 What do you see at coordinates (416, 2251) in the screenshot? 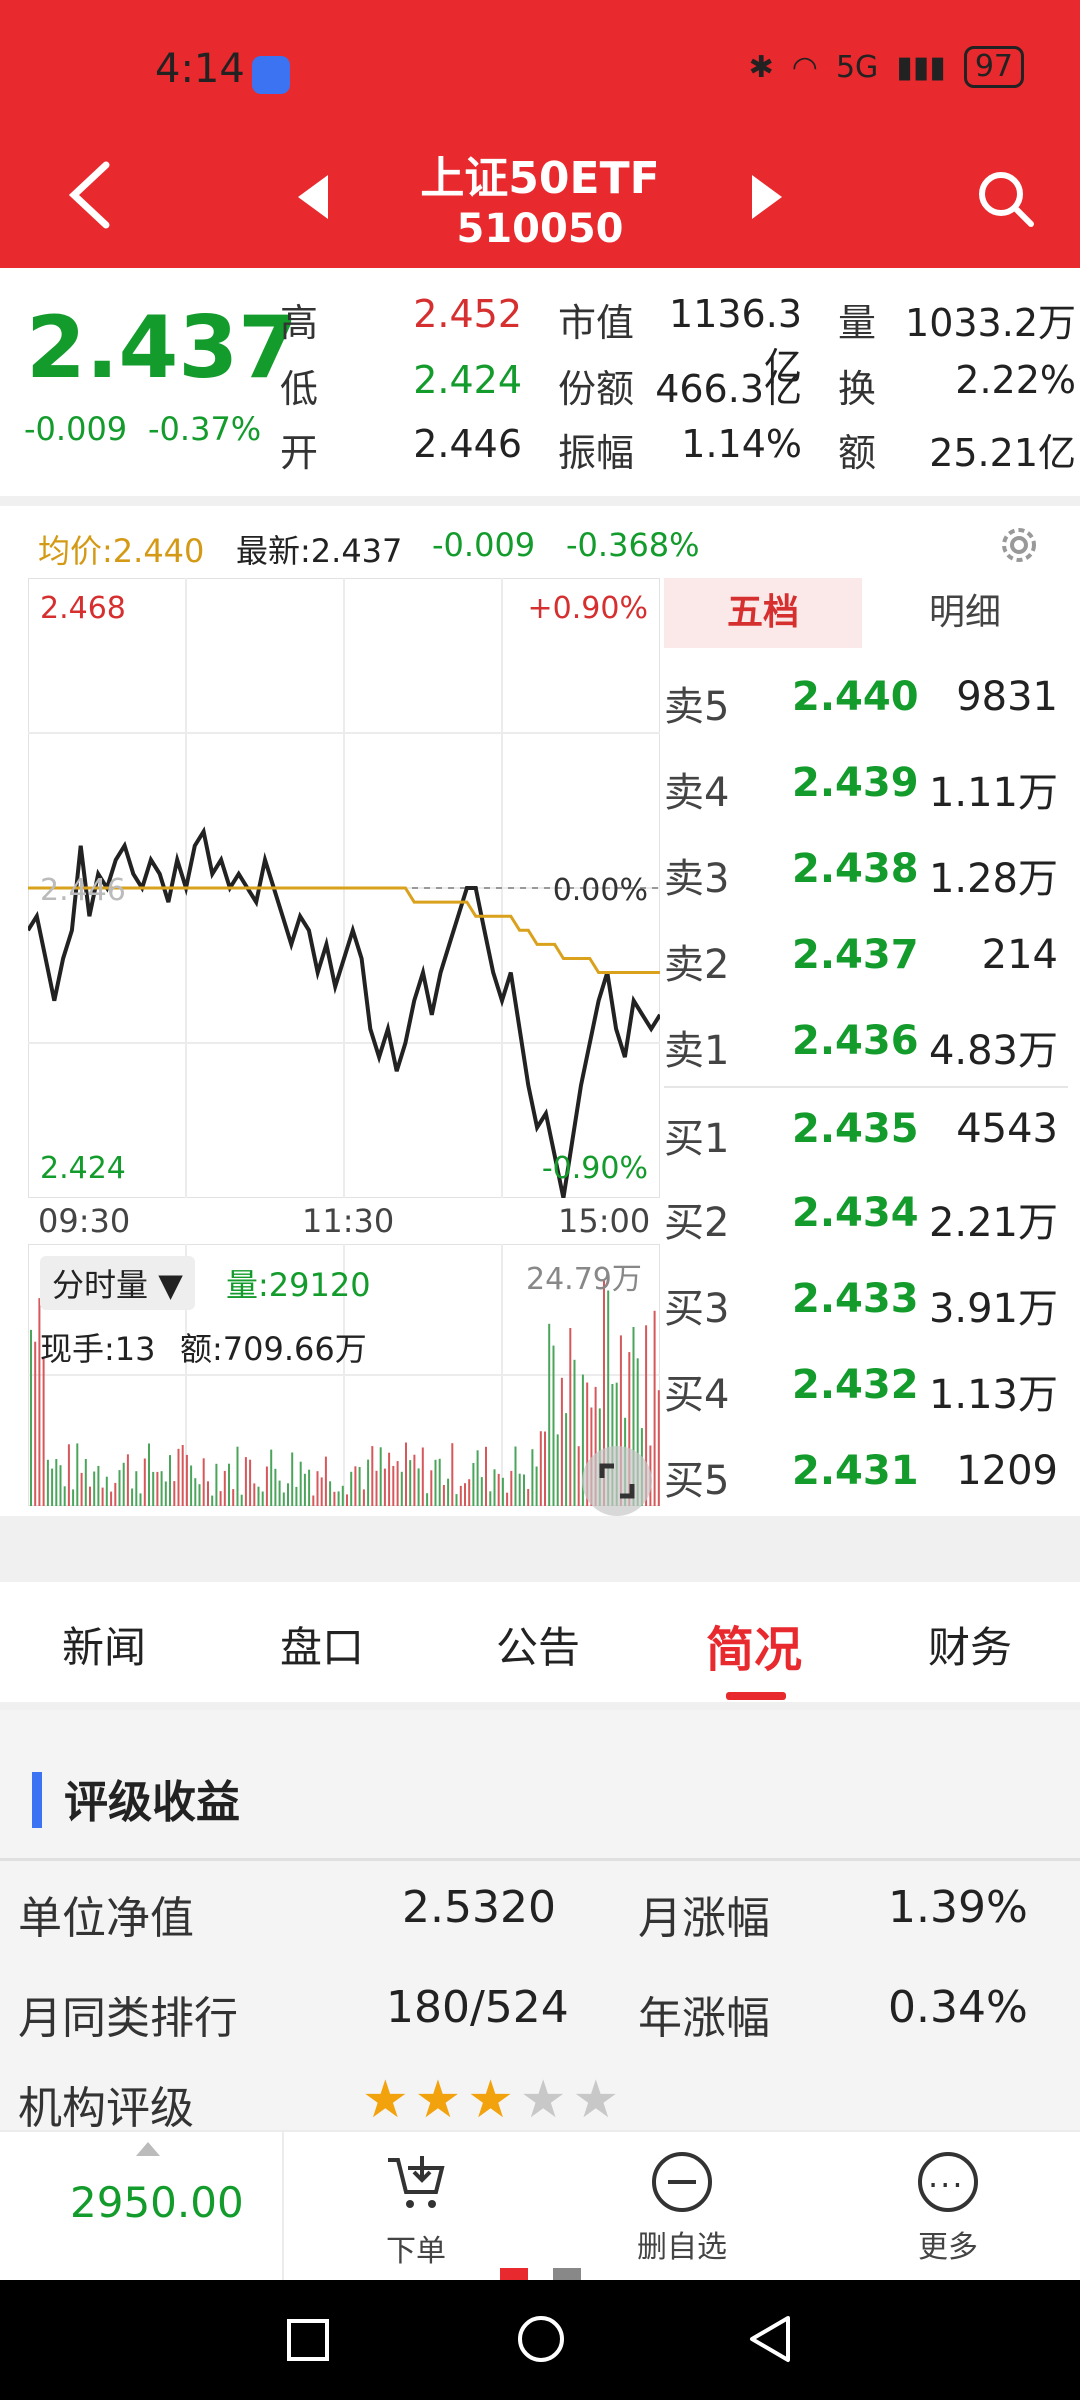
I see `order-label: 下单` at bounding box center [416, 2251].